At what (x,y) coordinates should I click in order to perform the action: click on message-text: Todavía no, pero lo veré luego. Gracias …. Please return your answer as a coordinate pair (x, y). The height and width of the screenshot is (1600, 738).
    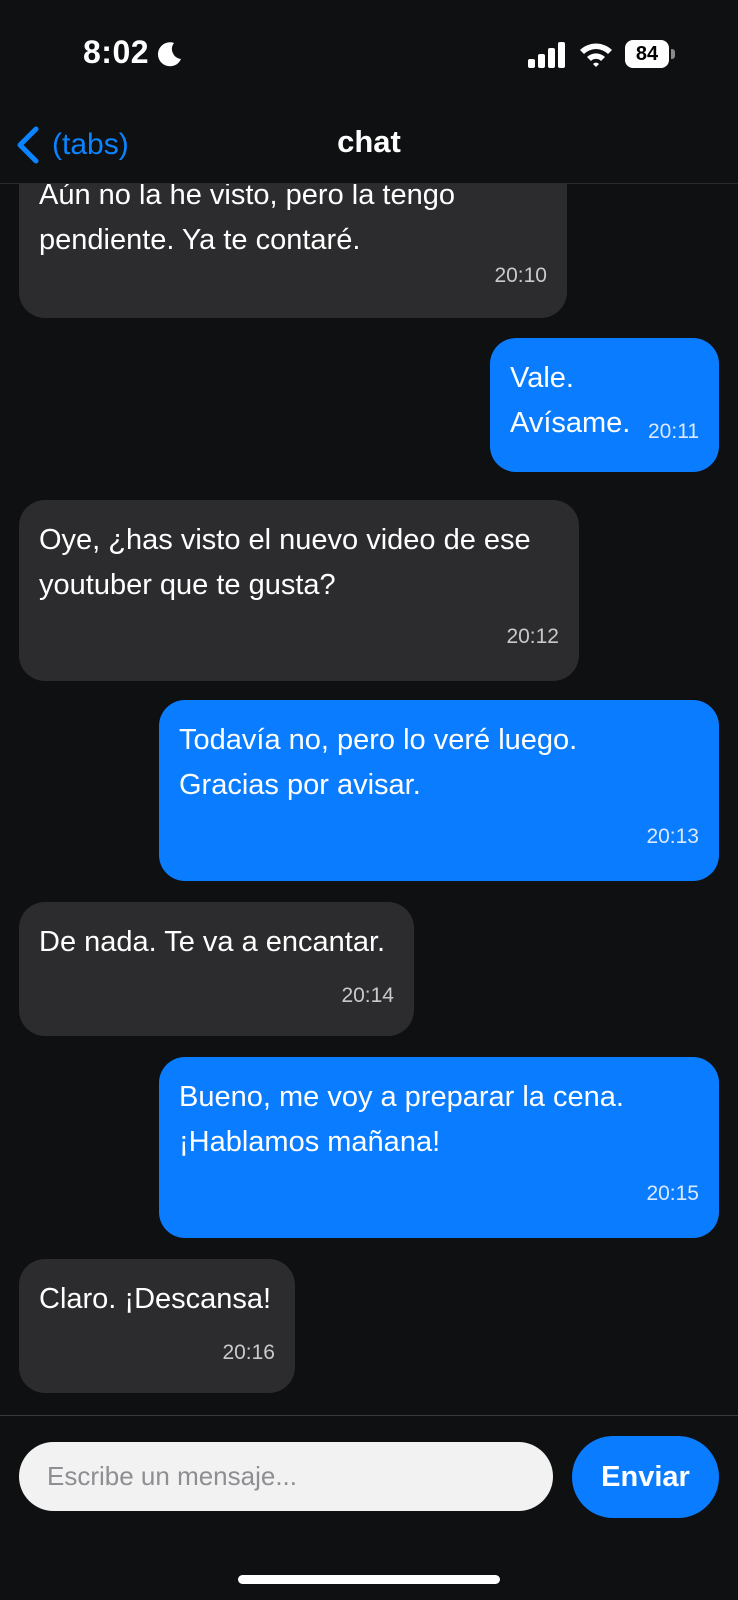
    Looking at the image, I should click on (378, 762).